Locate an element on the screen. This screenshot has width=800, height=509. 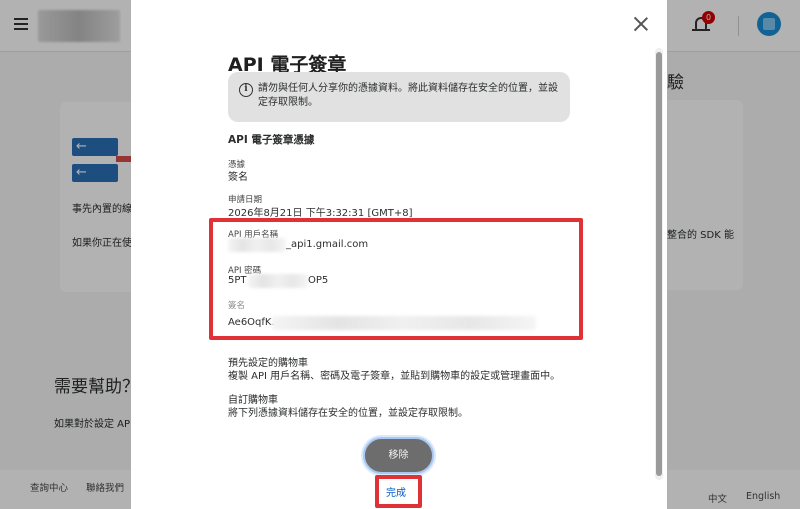
scrollbar-thumb is located at coordinates (659, 264).